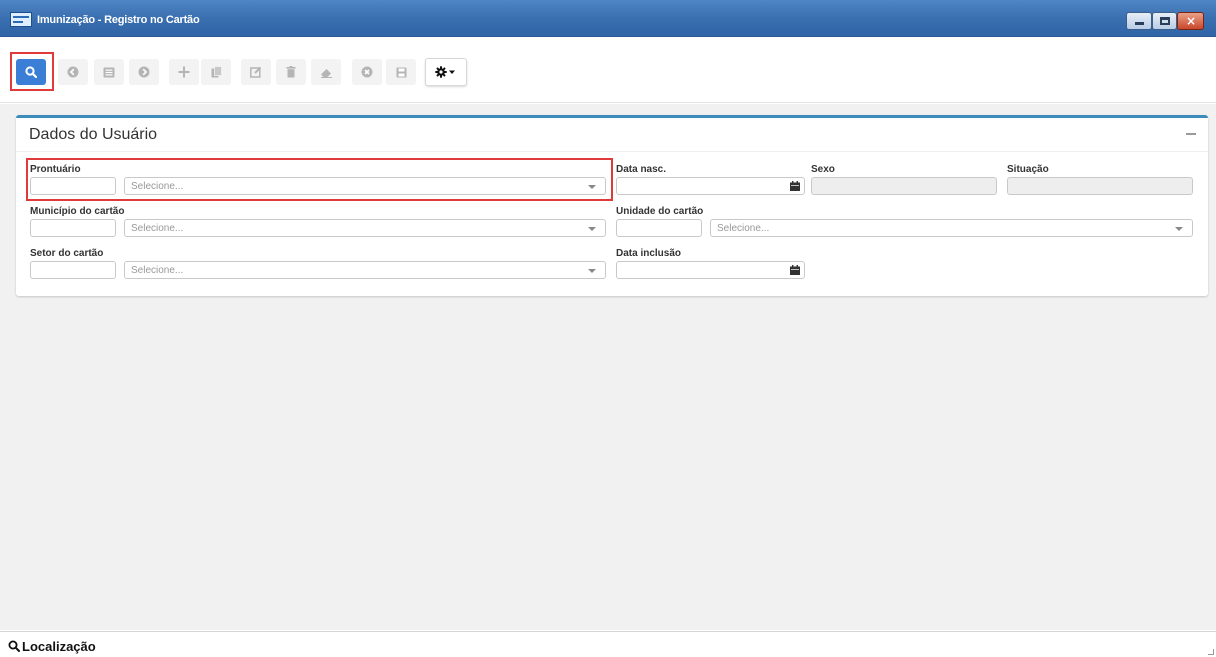  I want to click on maximize-icon, so click(1165, 21).